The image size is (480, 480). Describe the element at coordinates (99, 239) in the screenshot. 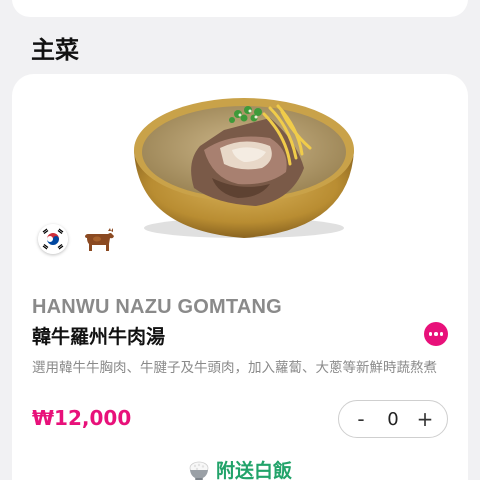

I see `cow-icon` at that location.